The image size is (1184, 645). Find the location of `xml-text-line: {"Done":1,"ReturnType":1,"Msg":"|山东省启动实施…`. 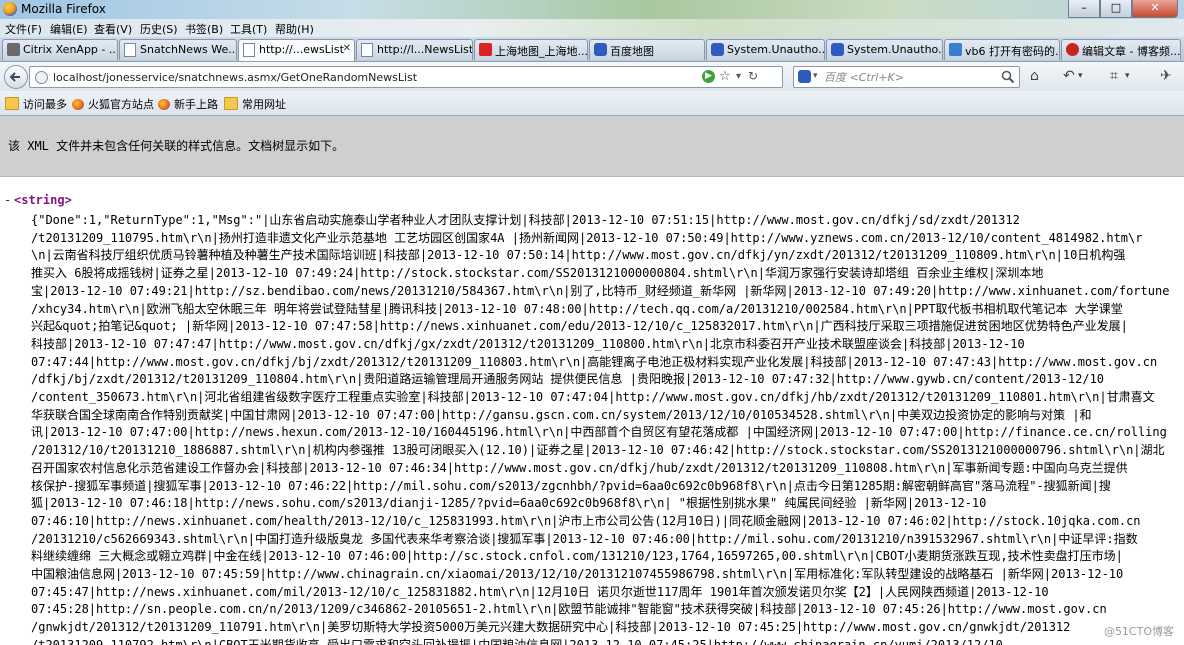

xml-text-line: {"Done":1,"ReturnType":1,"Msg":"|山东省启动实施… is located at coordinates (525, 220).